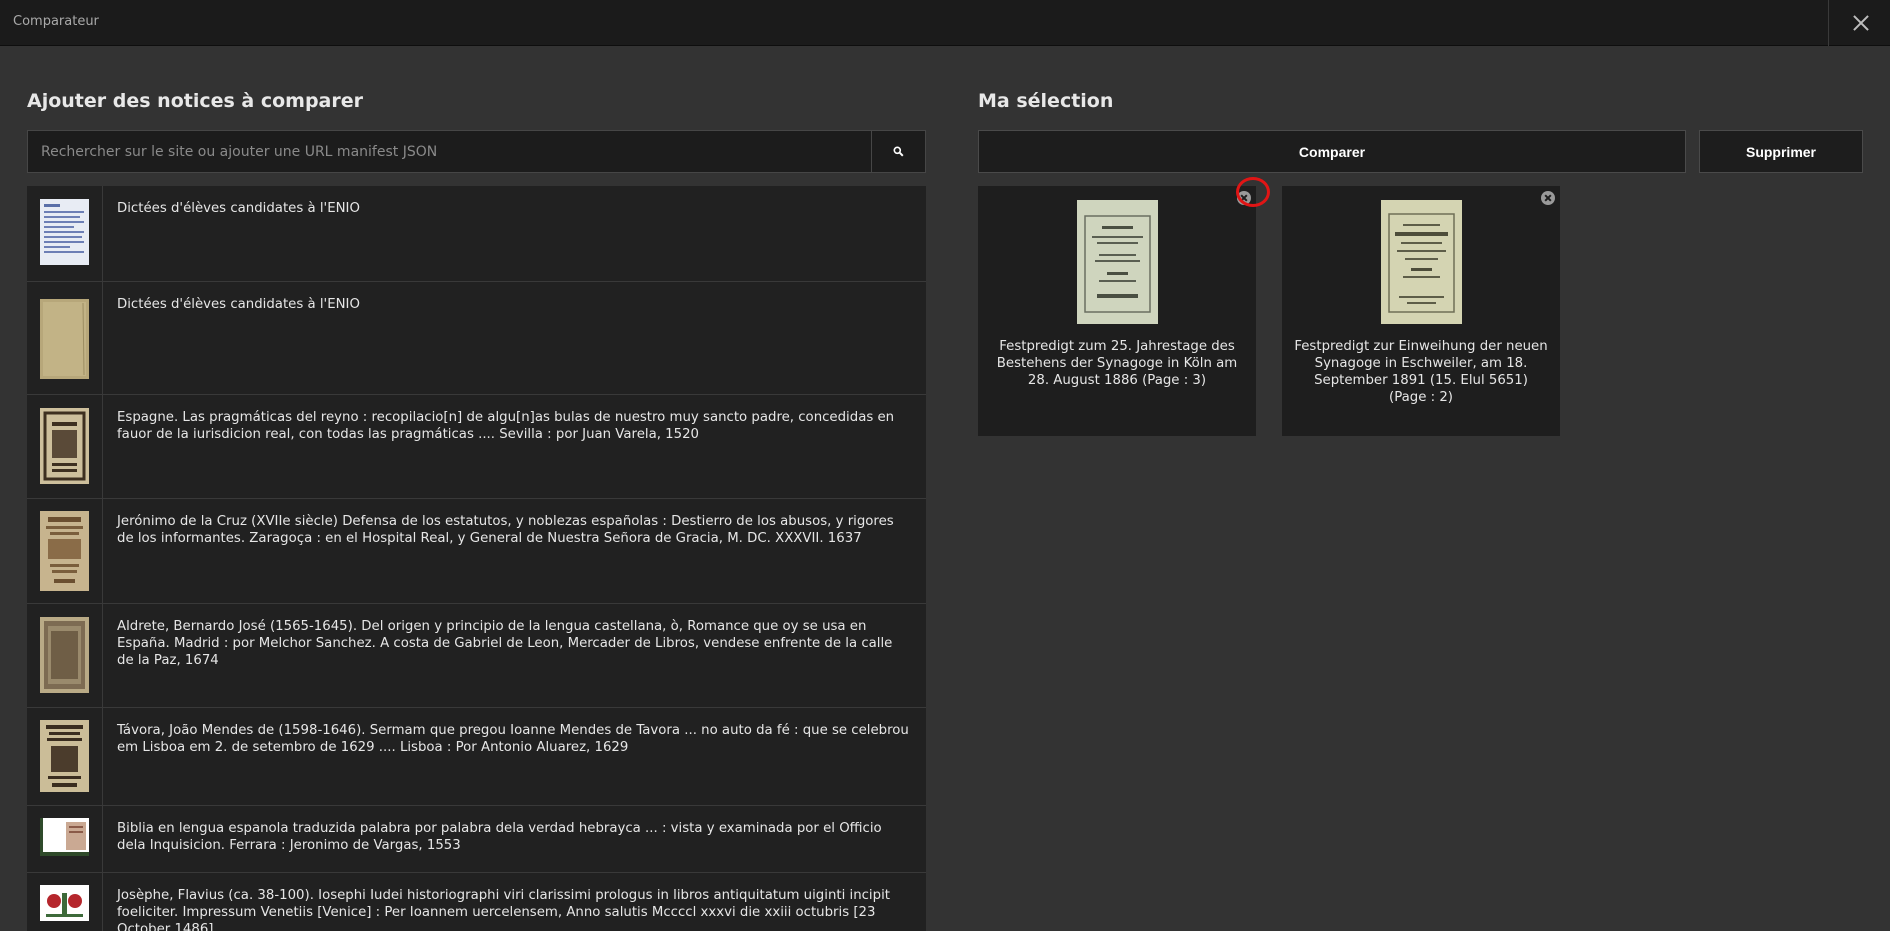 The width and height of the screenshot is (1890, 931). Describe the element at coordinates (1781, 151) in the screenshot. I see `delete-button: Supprimer` at that location.